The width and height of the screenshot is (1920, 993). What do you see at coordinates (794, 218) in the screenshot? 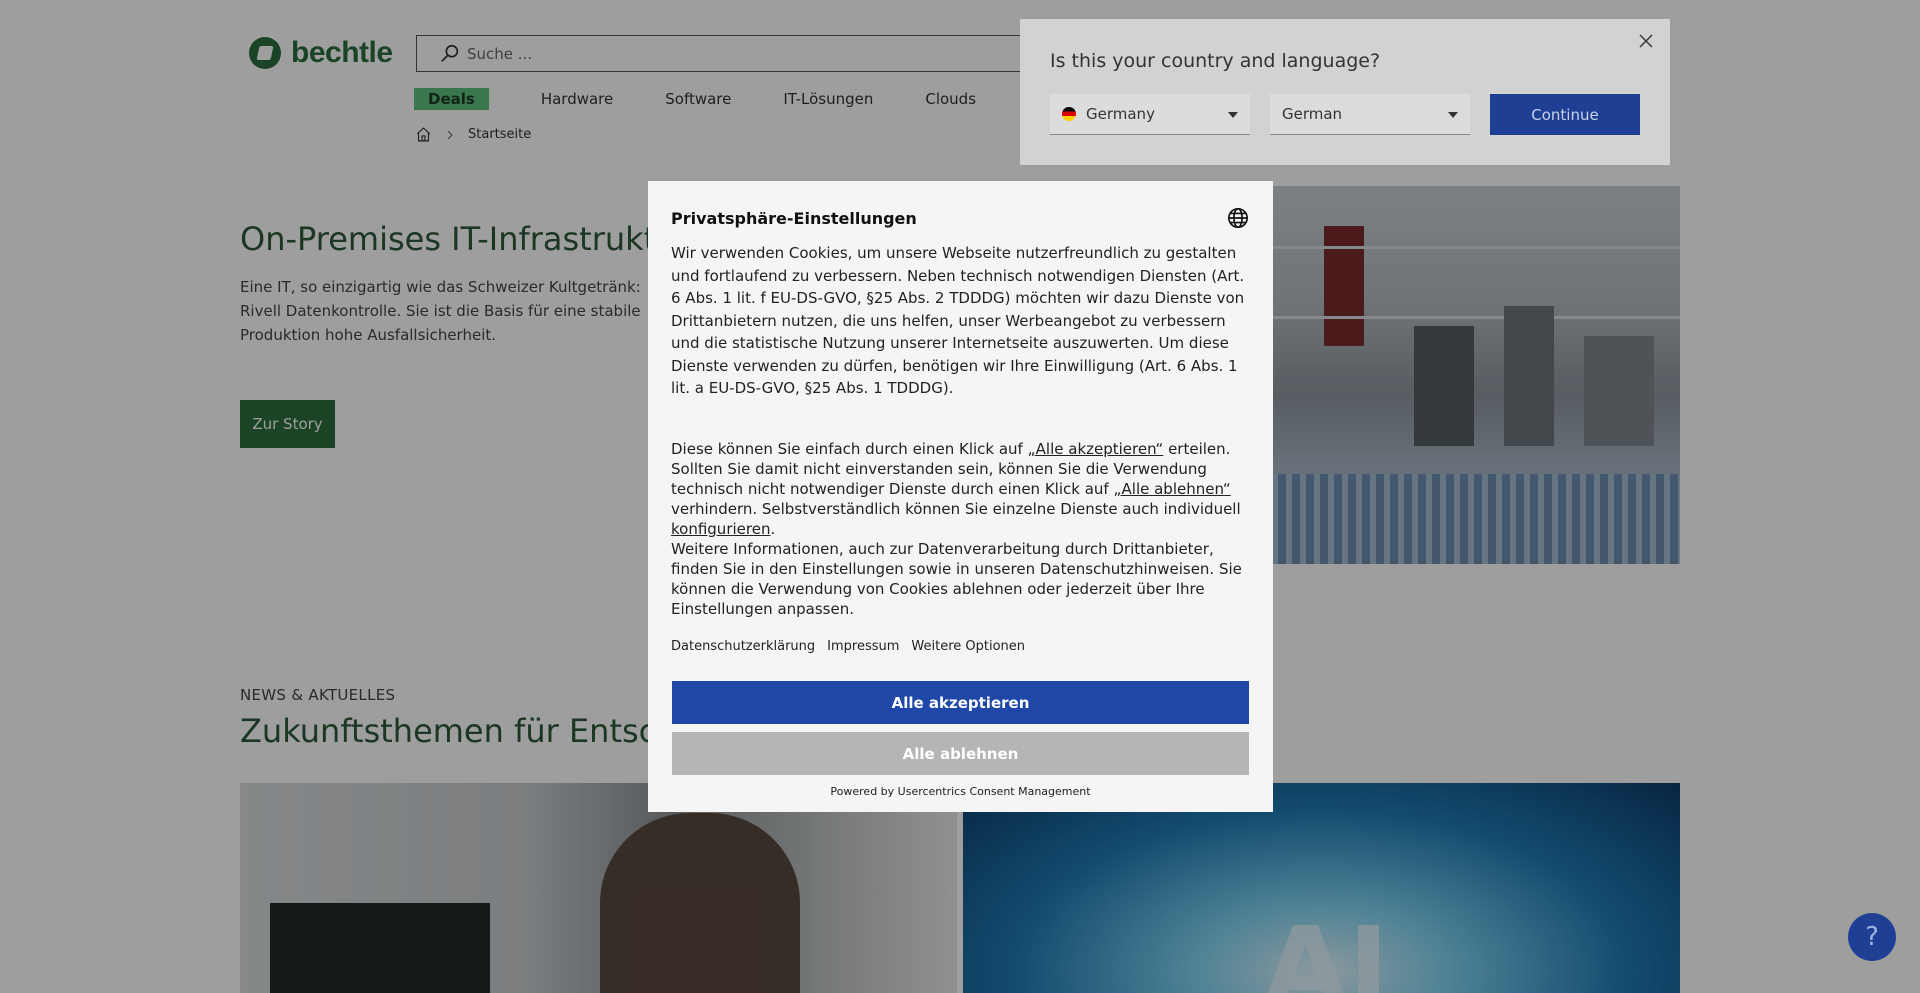
I see `cookie-dialog-title: Privatsphäre-Einstellungen` at bounding box center [794, 218].